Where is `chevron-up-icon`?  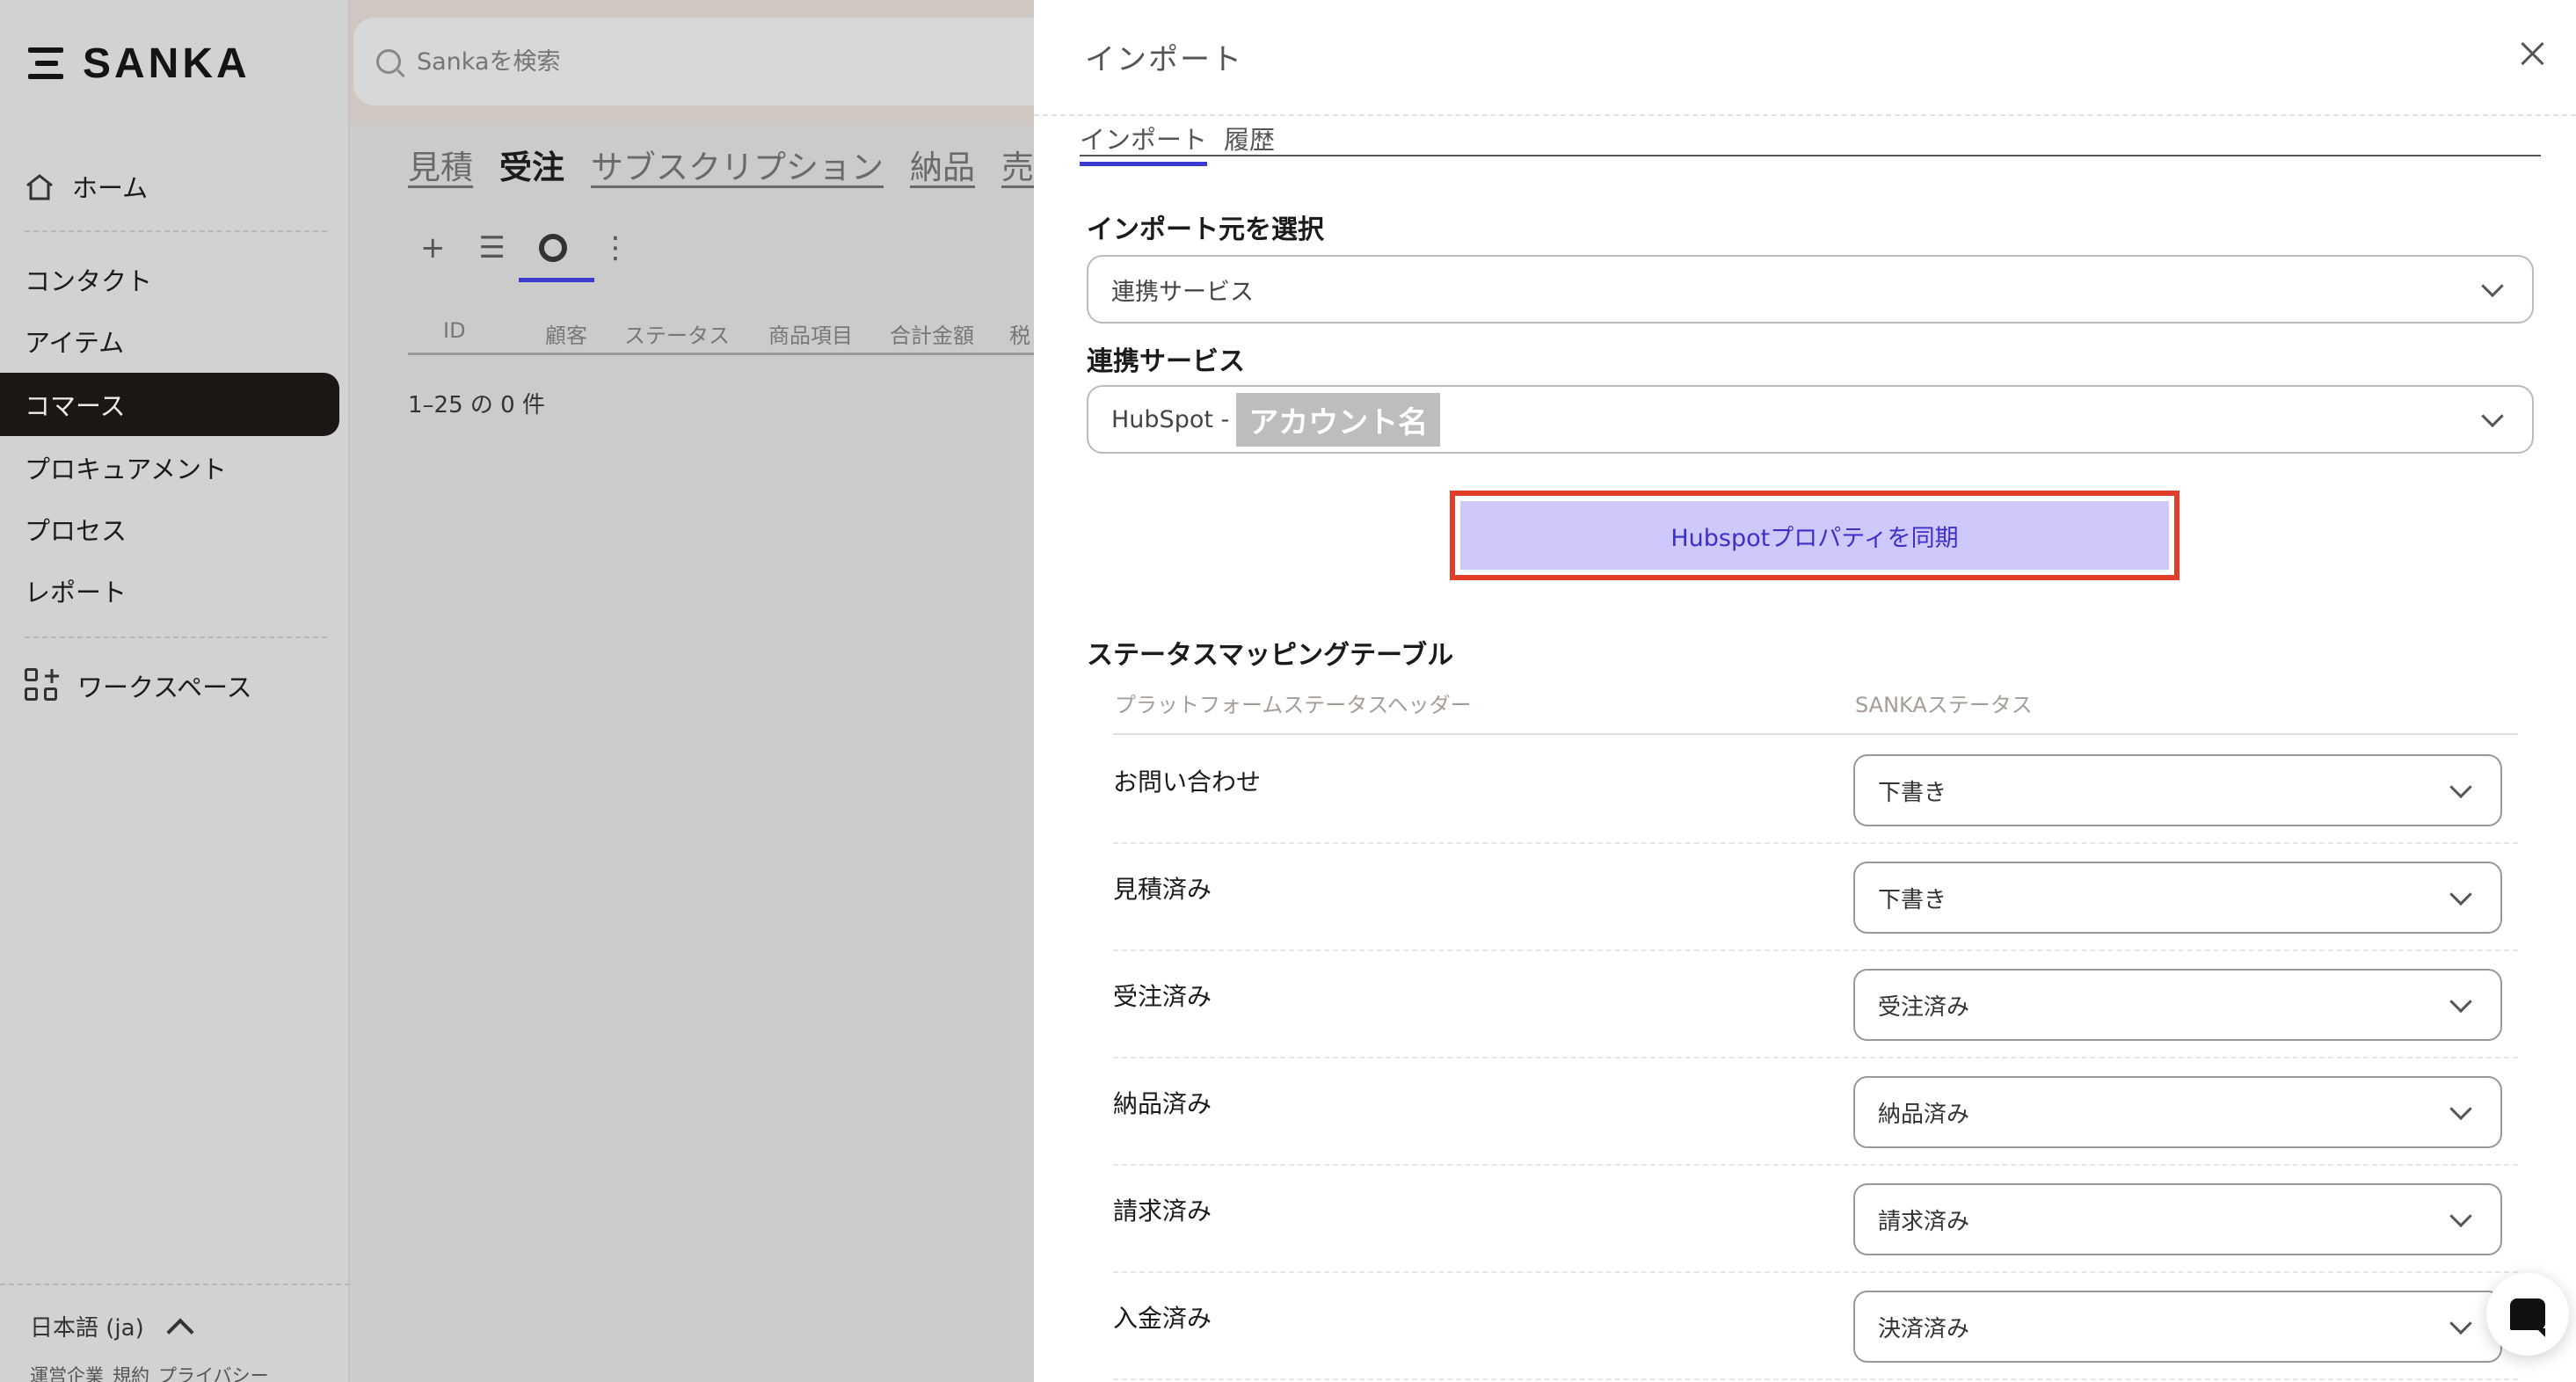 chevron-up-icon is located at coordinates (180, 1331).